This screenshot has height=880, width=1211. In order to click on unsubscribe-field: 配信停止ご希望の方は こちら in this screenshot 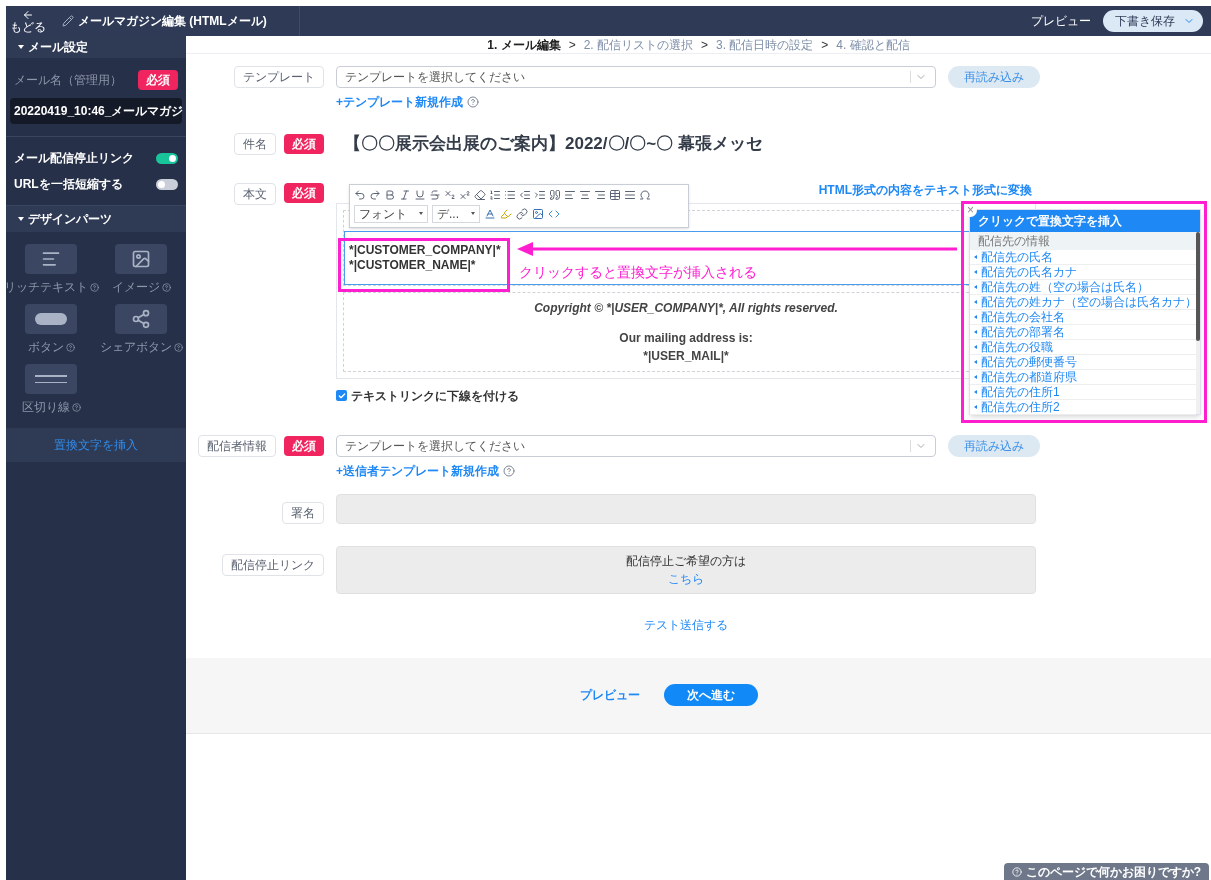, I will do `click(686, 569)`.